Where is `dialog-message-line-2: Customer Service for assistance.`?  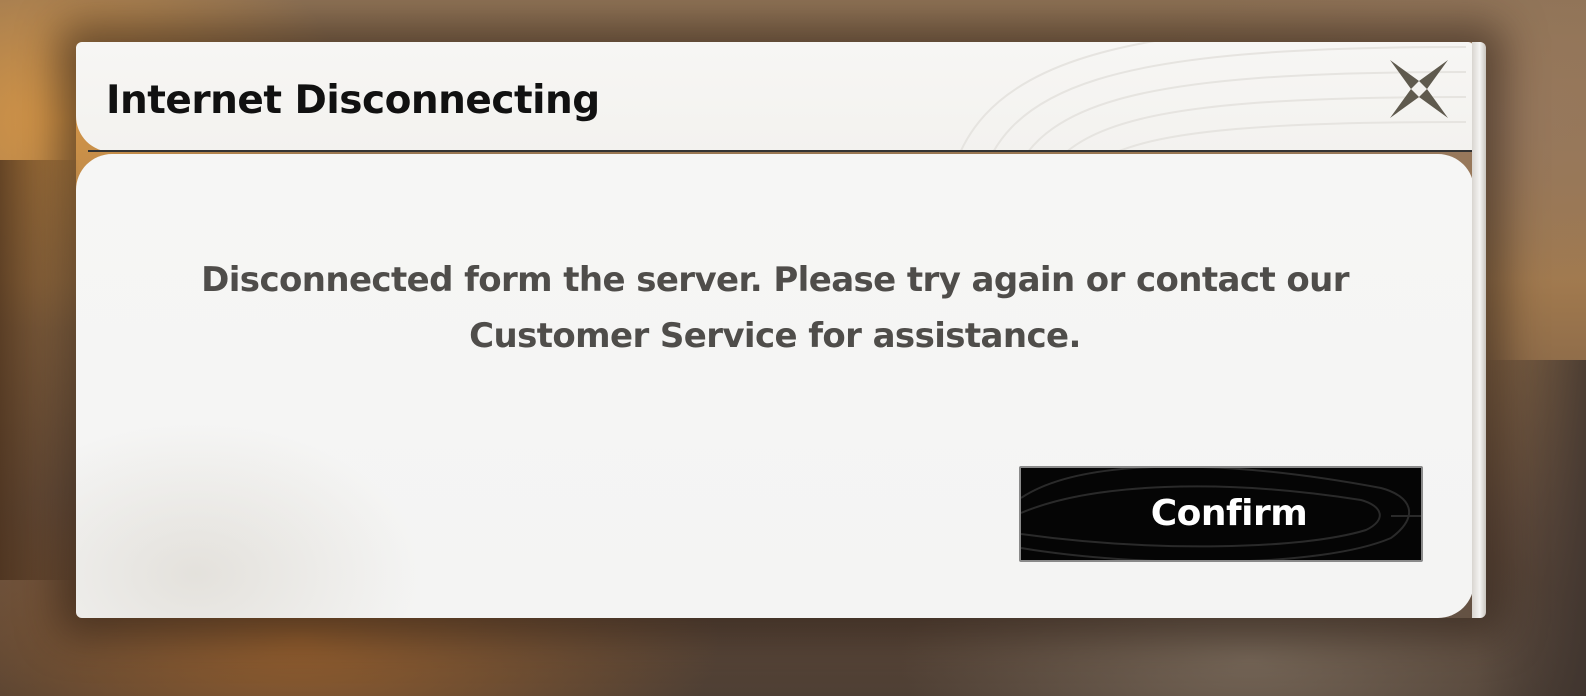
dialog-message-line-2: Customer Service for assistance. is located at coordinates (775, 336).